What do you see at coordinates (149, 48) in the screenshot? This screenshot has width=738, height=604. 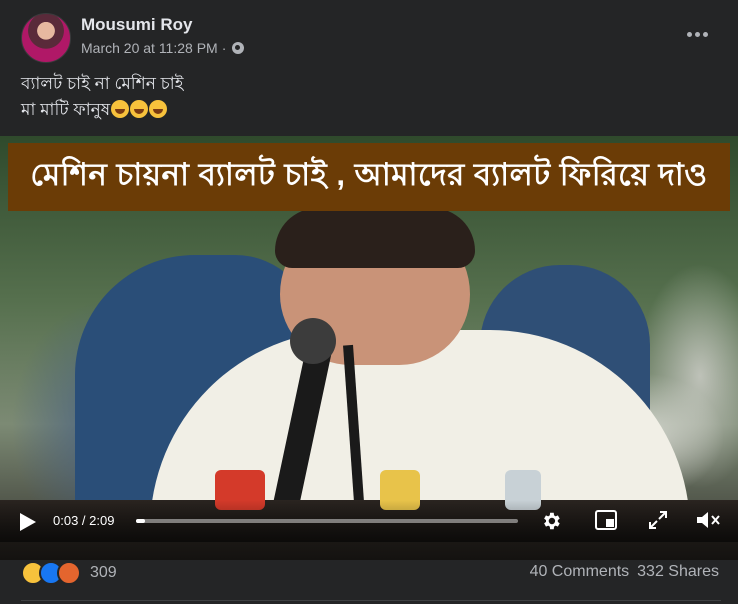 I see `post-timestamp: March 20 at 11:28 PM` at bounding box center [149, 48].